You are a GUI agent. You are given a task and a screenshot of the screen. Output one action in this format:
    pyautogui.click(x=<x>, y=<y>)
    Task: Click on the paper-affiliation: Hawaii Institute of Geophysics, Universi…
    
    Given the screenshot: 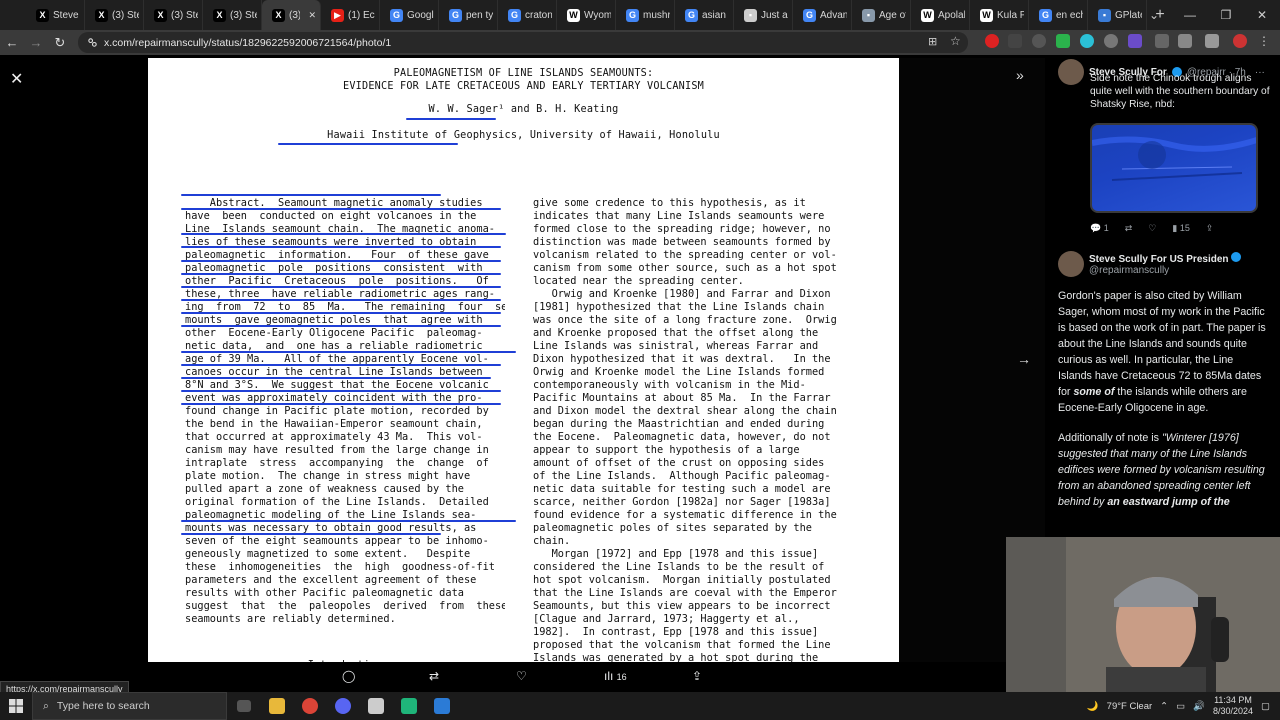 What is the action you would take?
    pyautogui.click(x=523, y=135)
    